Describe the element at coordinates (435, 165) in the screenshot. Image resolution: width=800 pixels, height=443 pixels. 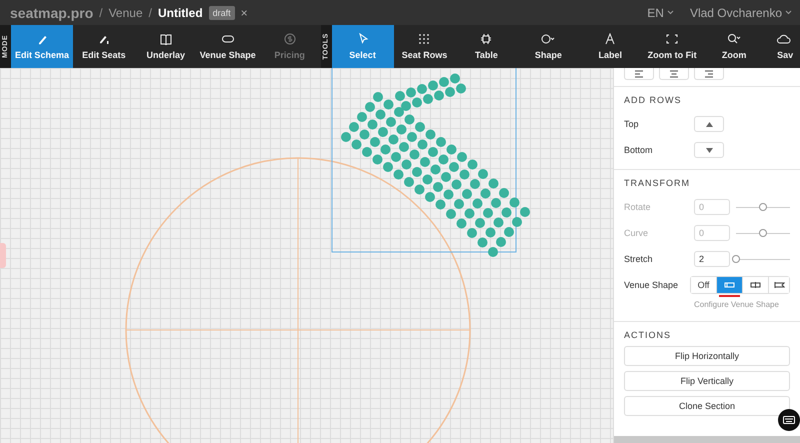
I see `seat-section-drawing` at that location.